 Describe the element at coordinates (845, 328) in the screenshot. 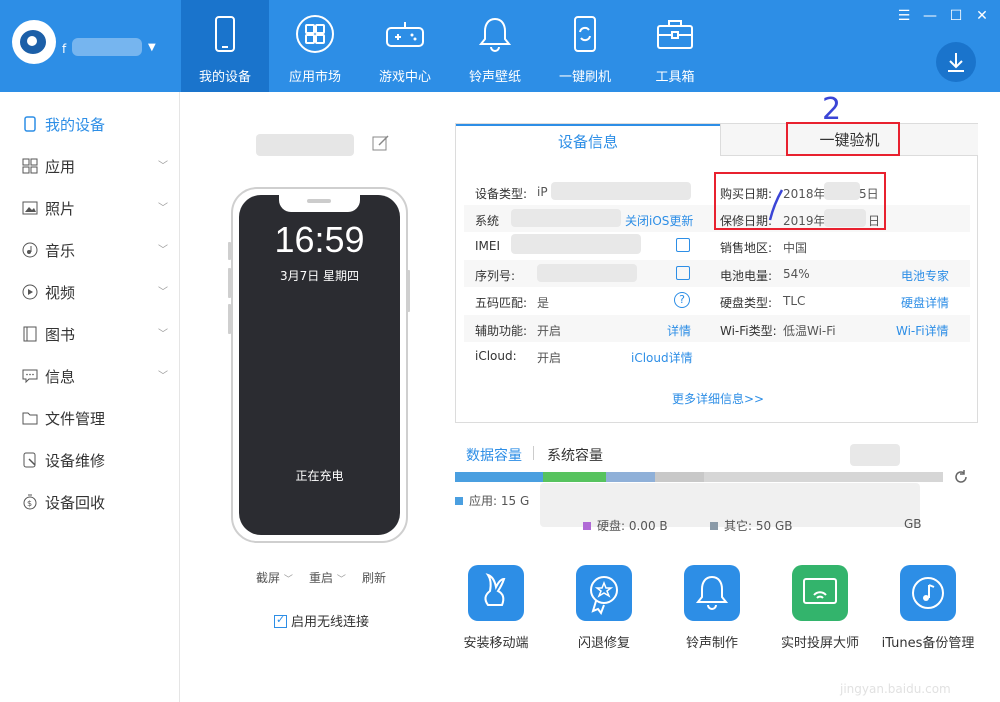

I see `info-row-wifi-type: Wi-Fi类型: 低温Wi-Fi Wi-Fi详情` at that location.